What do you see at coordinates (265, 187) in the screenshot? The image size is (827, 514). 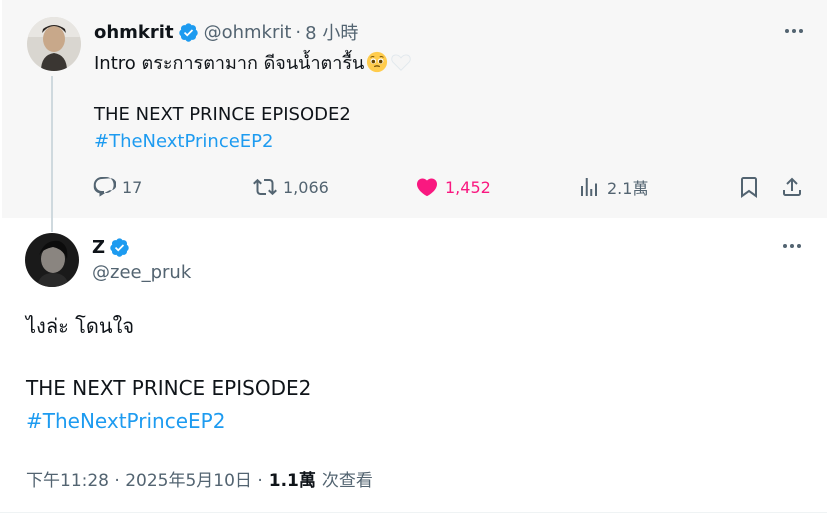 I see `repost-icon` at bounding box center [265, 187].